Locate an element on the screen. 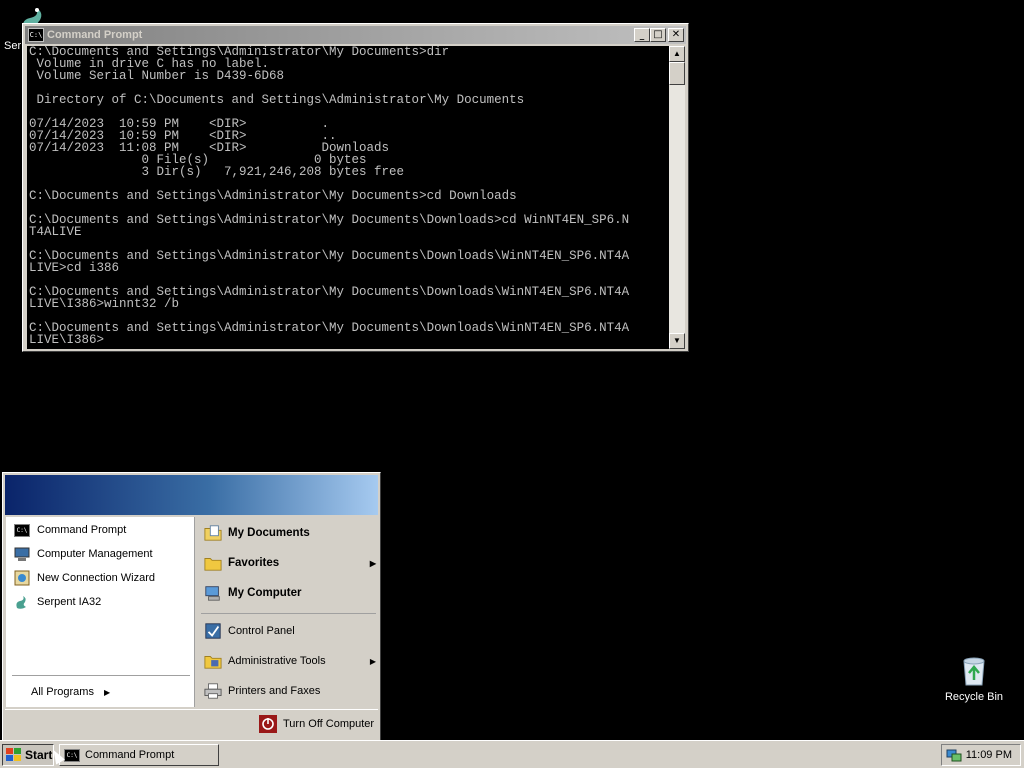 The height and width of the screenshot is (768, 1024). network-icon is located at coordinates (954, 755).